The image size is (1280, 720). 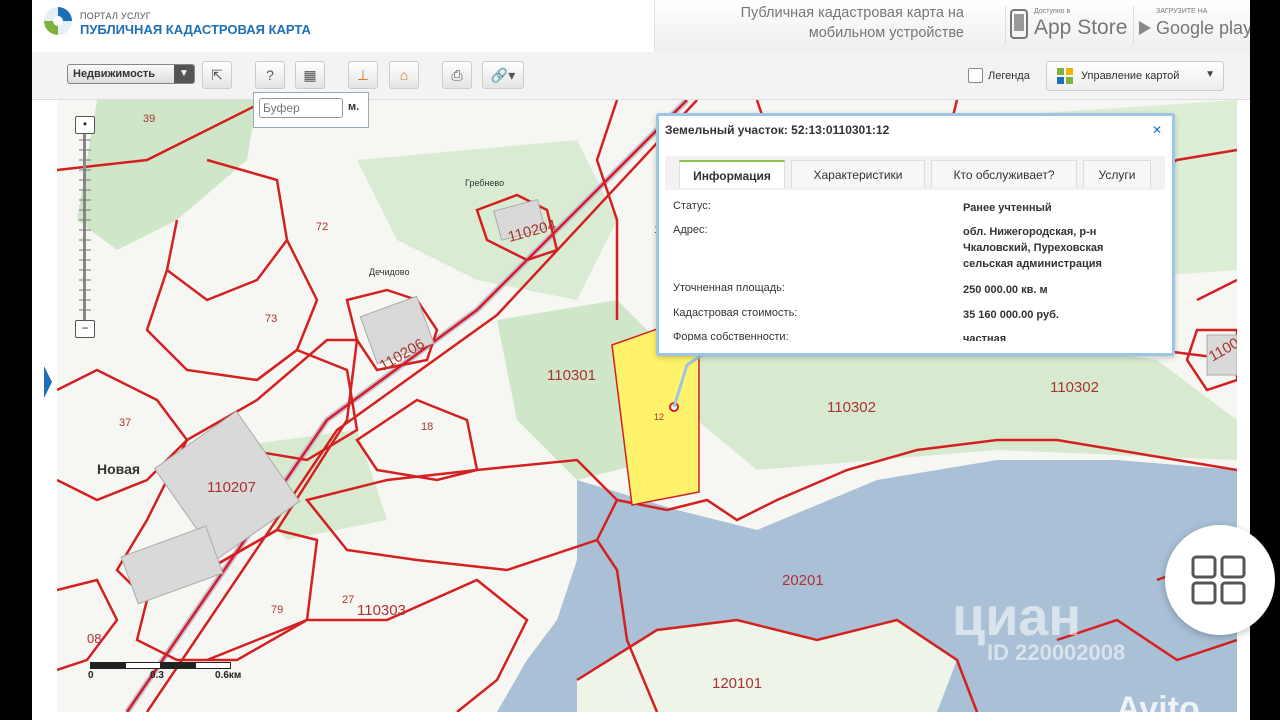 I want to click on layers-icon: ▦, so click(x=310, y=75).